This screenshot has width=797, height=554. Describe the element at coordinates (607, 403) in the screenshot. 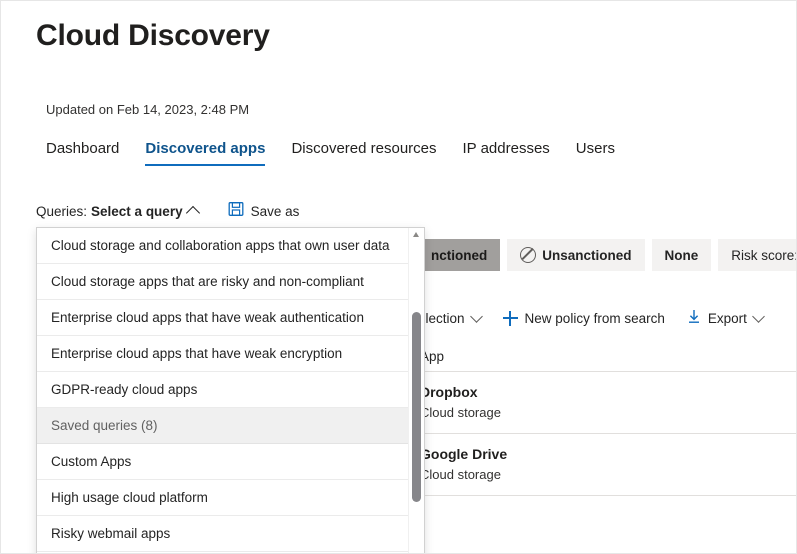

I see `table-row: Dropbox Cloud storage` at that location.